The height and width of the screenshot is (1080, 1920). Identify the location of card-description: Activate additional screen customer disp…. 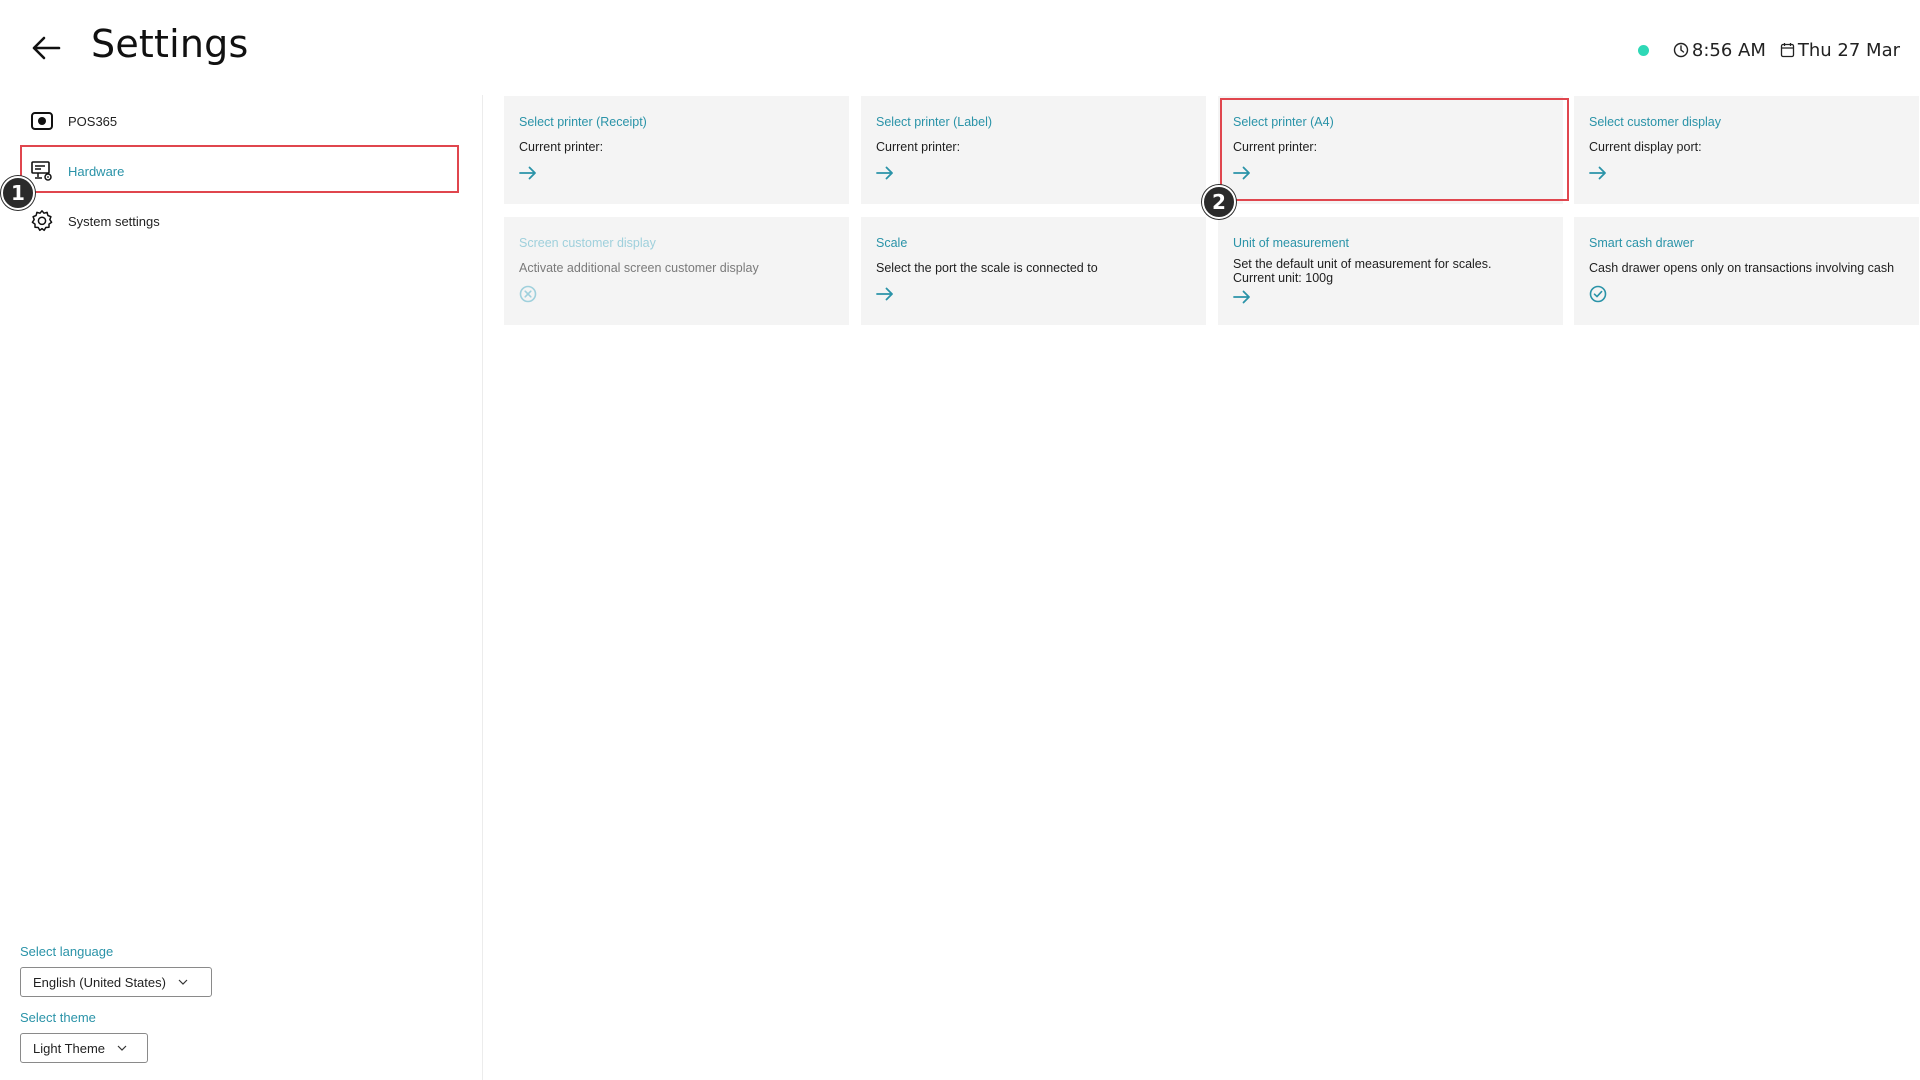
(639, 268).